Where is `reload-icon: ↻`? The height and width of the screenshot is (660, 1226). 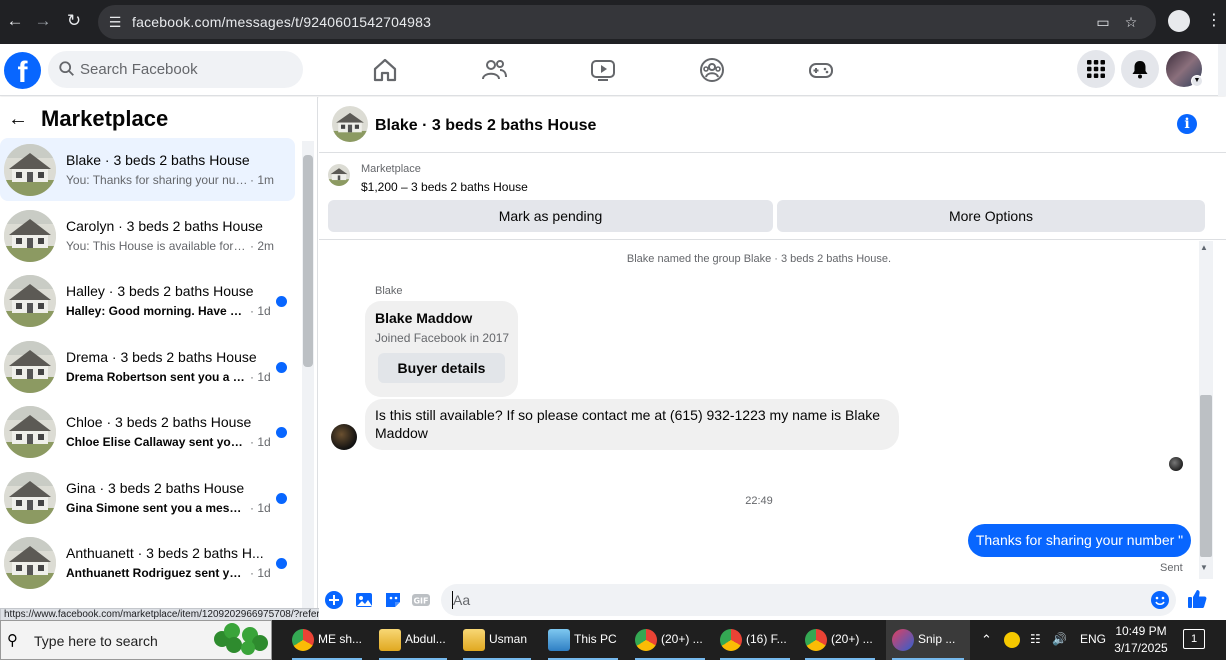
reload-icon: ↻ is located at coordinates (74, 21).